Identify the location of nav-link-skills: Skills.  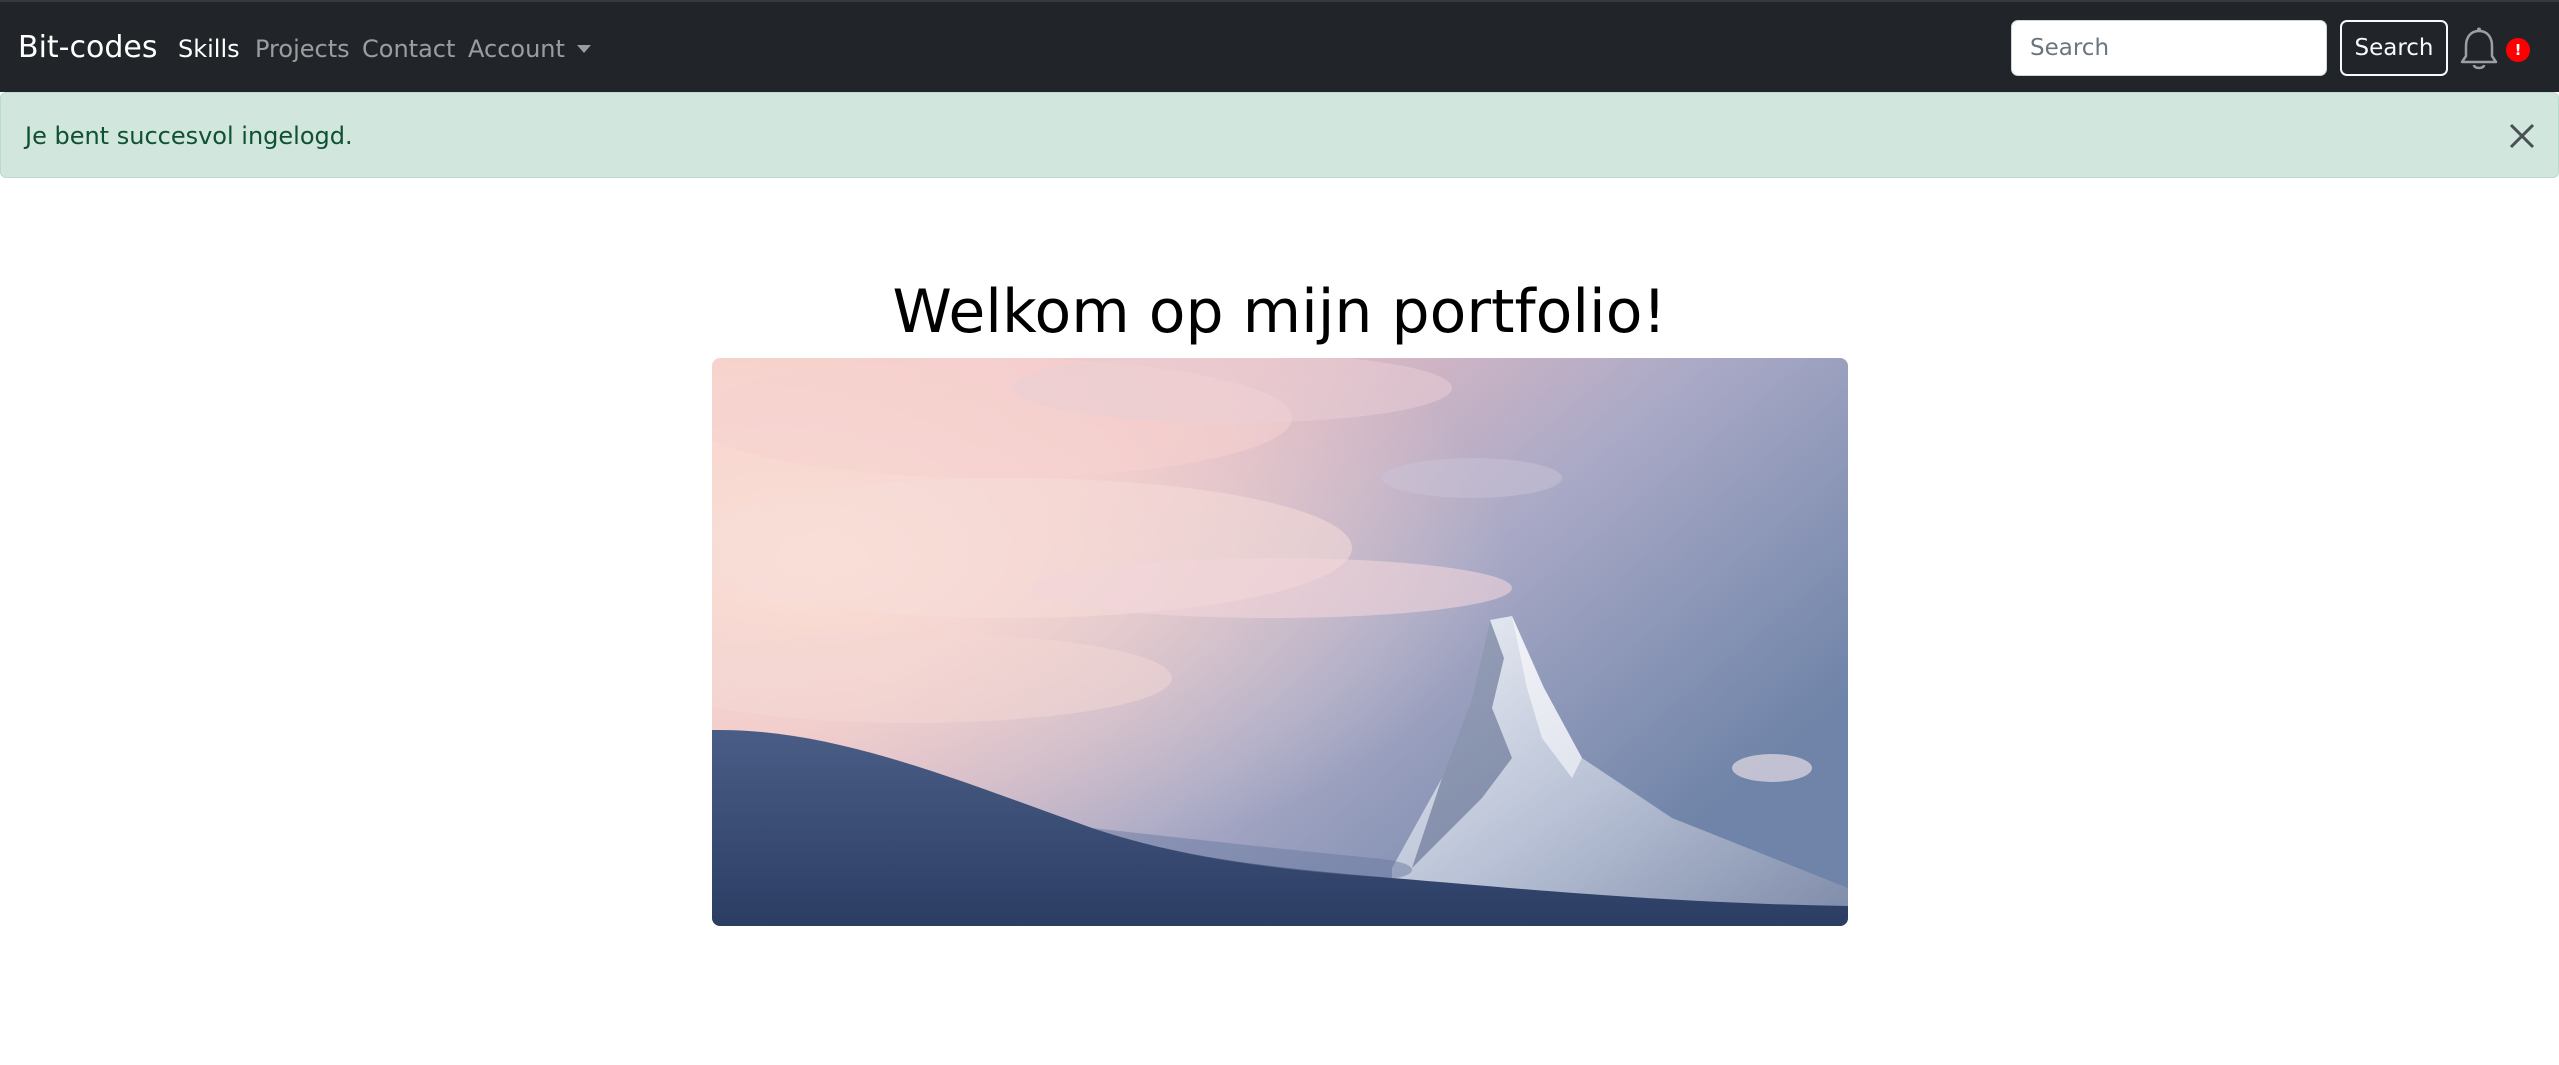
(209, 49).